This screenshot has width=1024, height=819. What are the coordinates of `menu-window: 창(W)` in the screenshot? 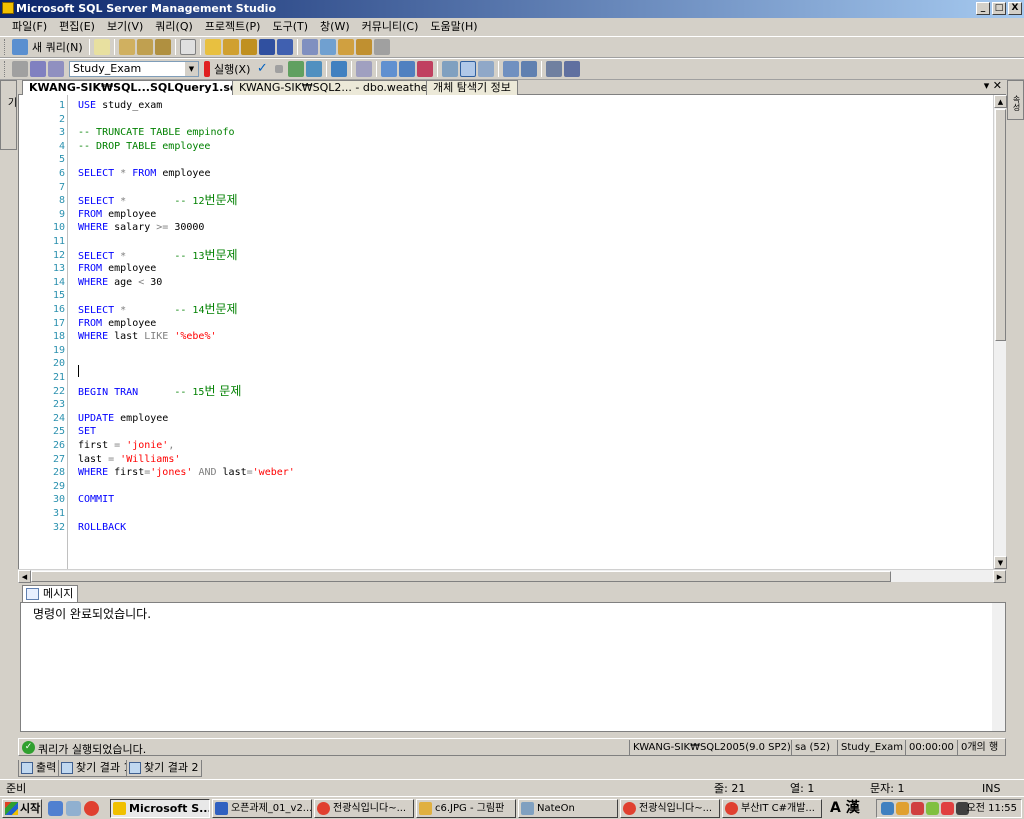 It's located at (335, 27).